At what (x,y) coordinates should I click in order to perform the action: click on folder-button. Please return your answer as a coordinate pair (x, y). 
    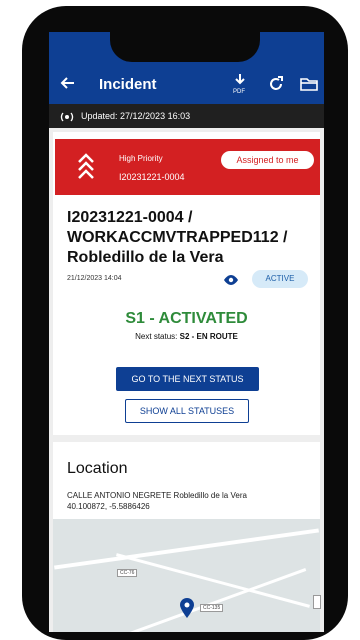
    Looking at the image, I should click on (309, 84).